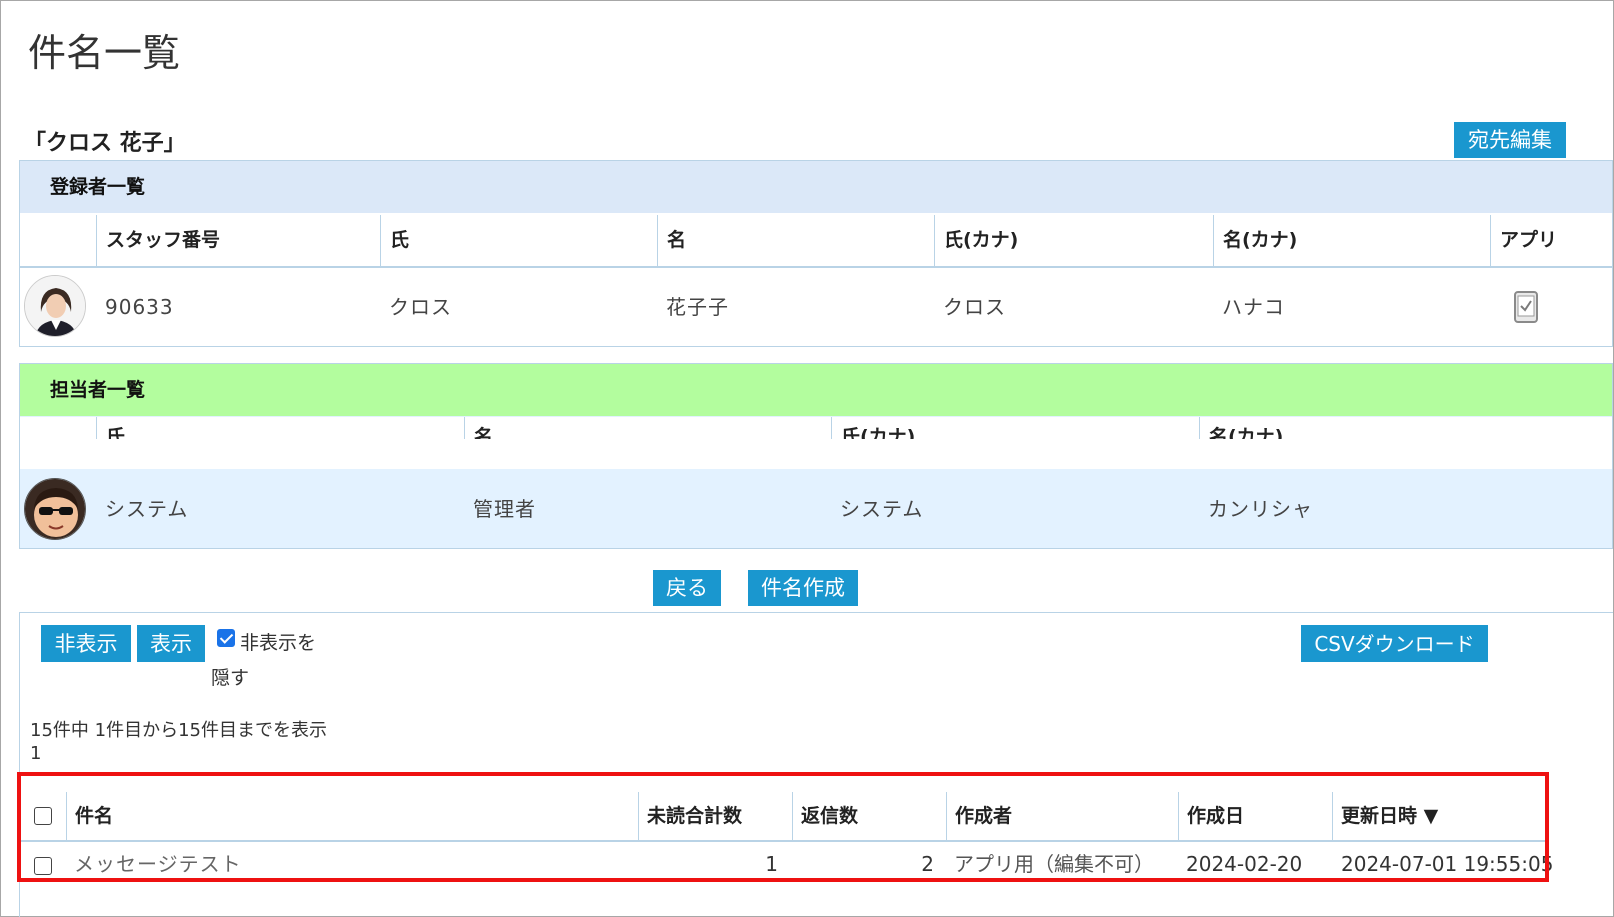 This screenshot has height=917, width=1614. I want to click on page-title: 件名一覧, so click(104, 53).